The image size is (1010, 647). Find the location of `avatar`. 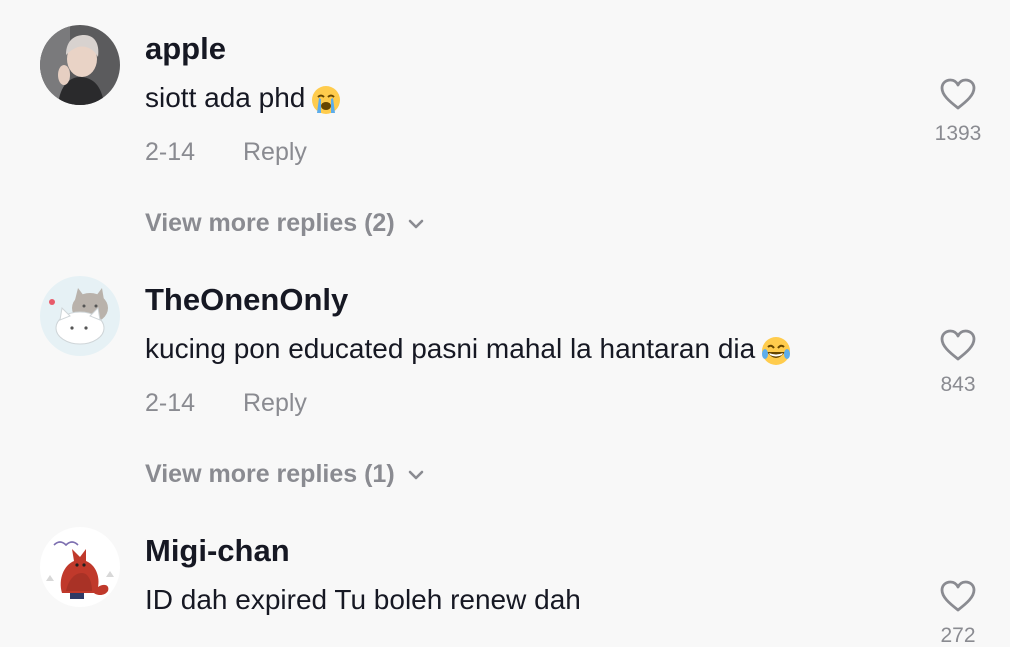

avatar is located at coordinates (80, 567).